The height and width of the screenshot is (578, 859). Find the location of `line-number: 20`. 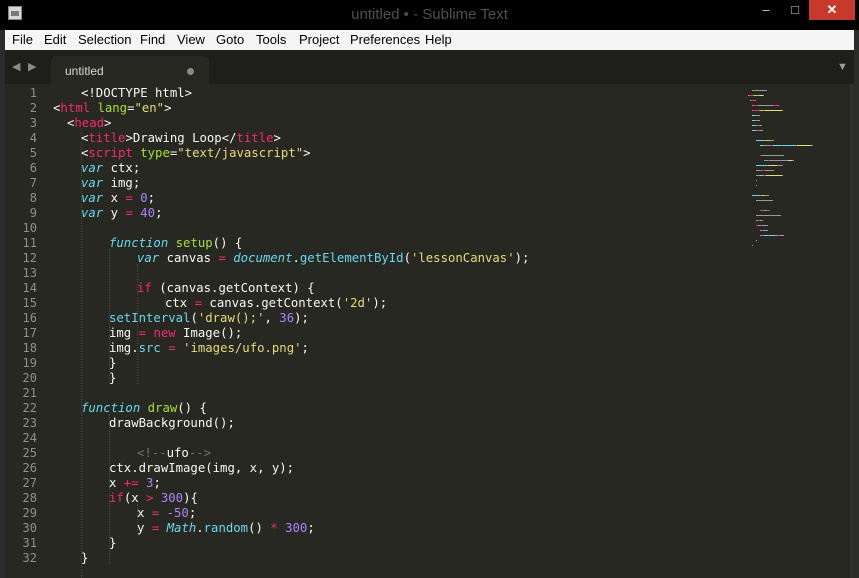

line-number: 20 is located at coordinates (29, 378).